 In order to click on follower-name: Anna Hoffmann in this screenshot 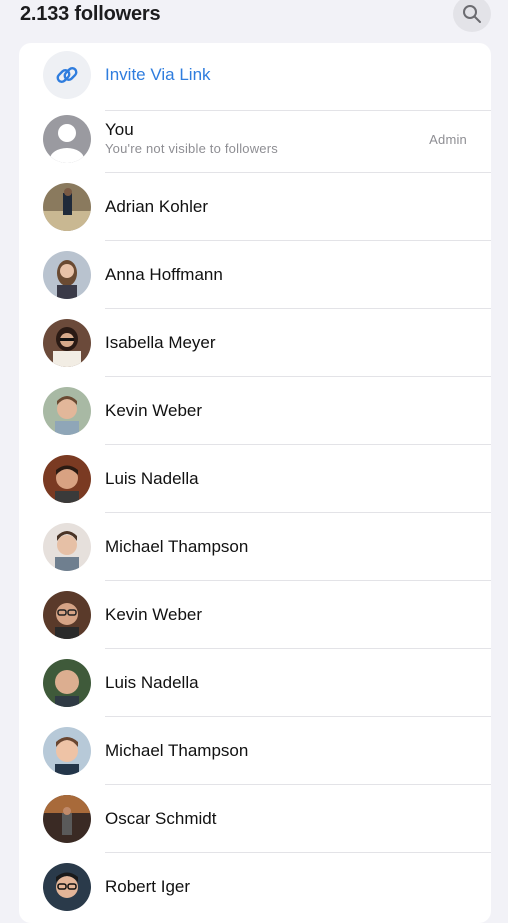, I will do `click(164, 274)`.